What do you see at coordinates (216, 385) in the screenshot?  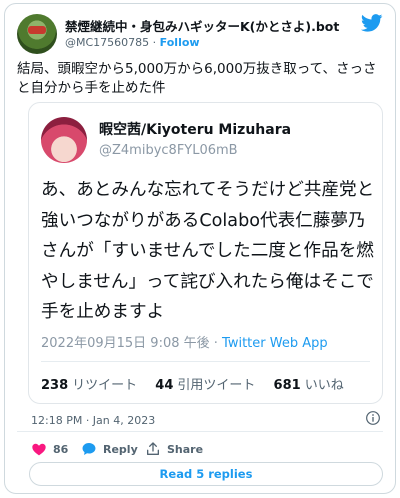 I see `quote-label: 引用ツイート` at bounding box center [216, 385].